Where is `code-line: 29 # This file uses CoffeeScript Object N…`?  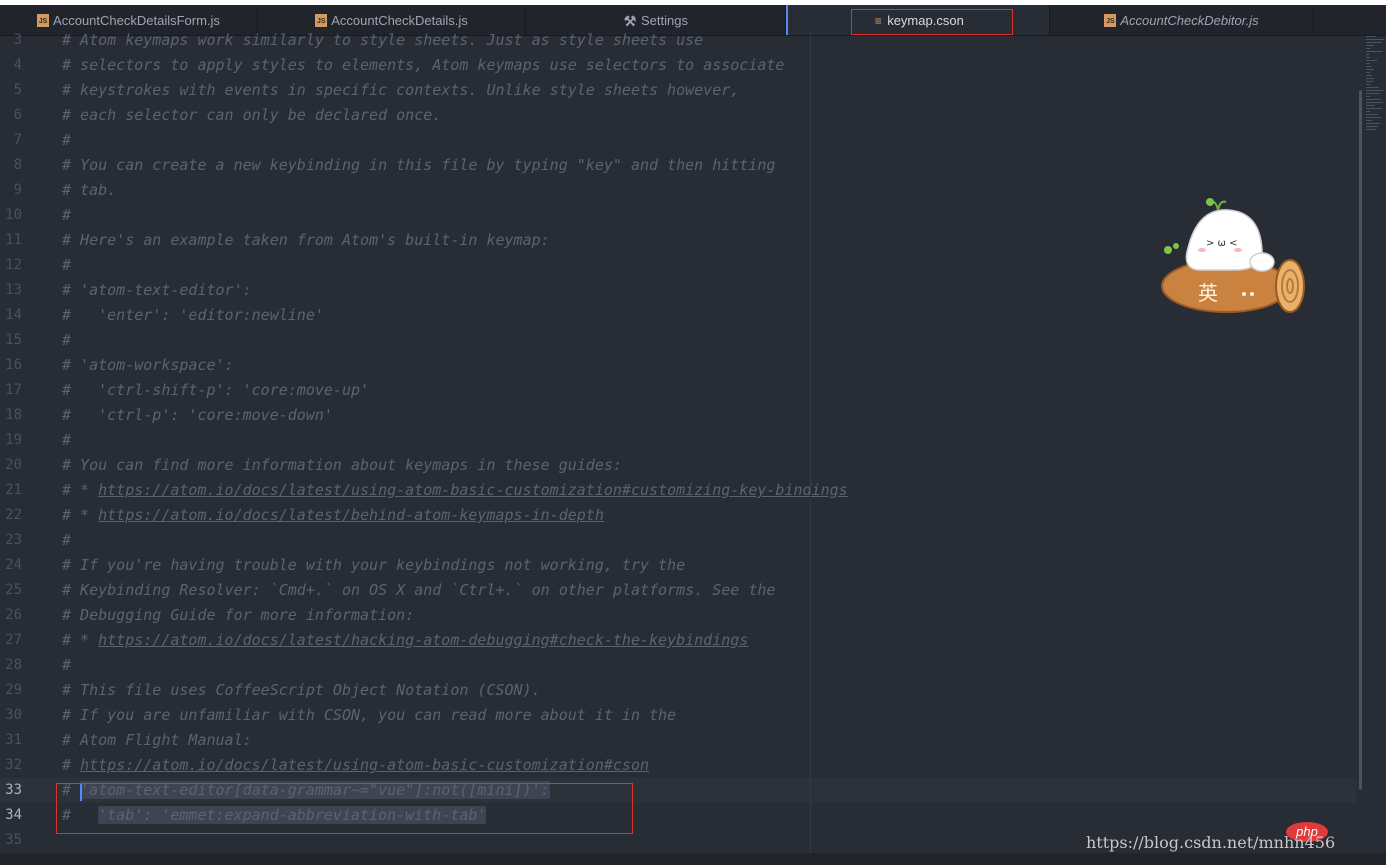 code-line: 29 # This file uses CoffeeScript Object N… is located at coordinates (678, 690).